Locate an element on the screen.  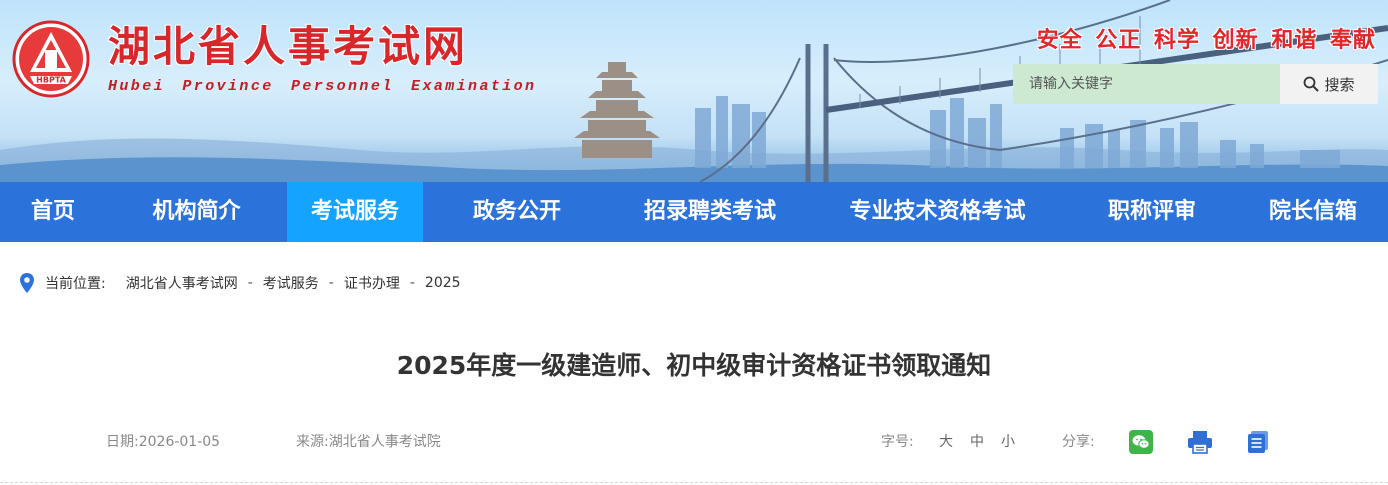
date-label: 日期: is located at coordinates (122, 442).